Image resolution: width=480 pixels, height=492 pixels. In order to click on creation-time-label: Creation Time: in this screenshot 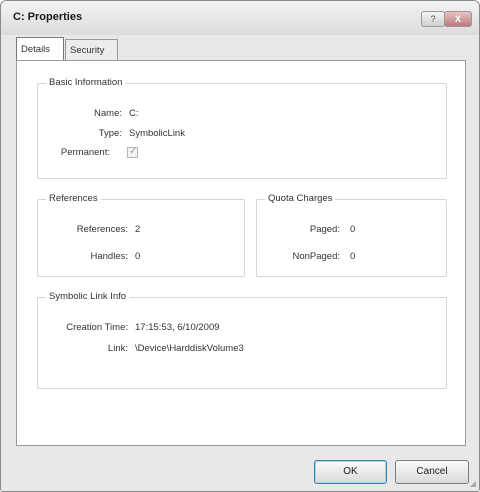, I will do `click(97, 327)`.